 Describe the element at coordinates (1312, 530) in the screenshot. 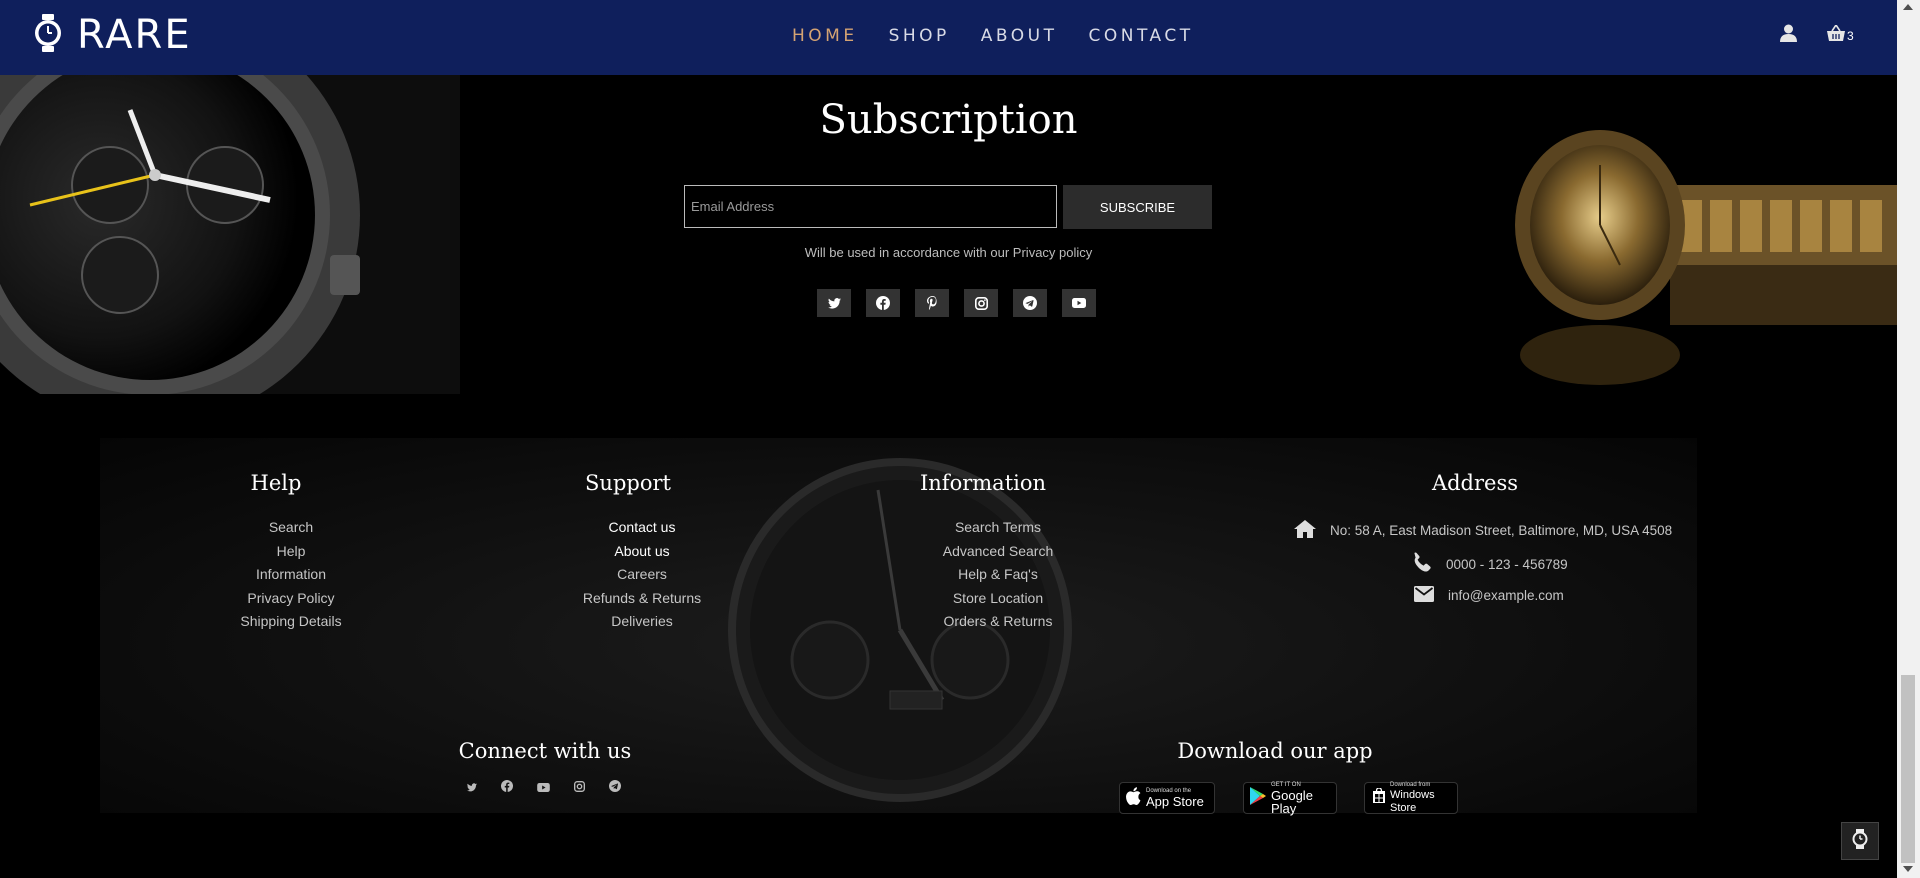

I see `home-icon` at that location.